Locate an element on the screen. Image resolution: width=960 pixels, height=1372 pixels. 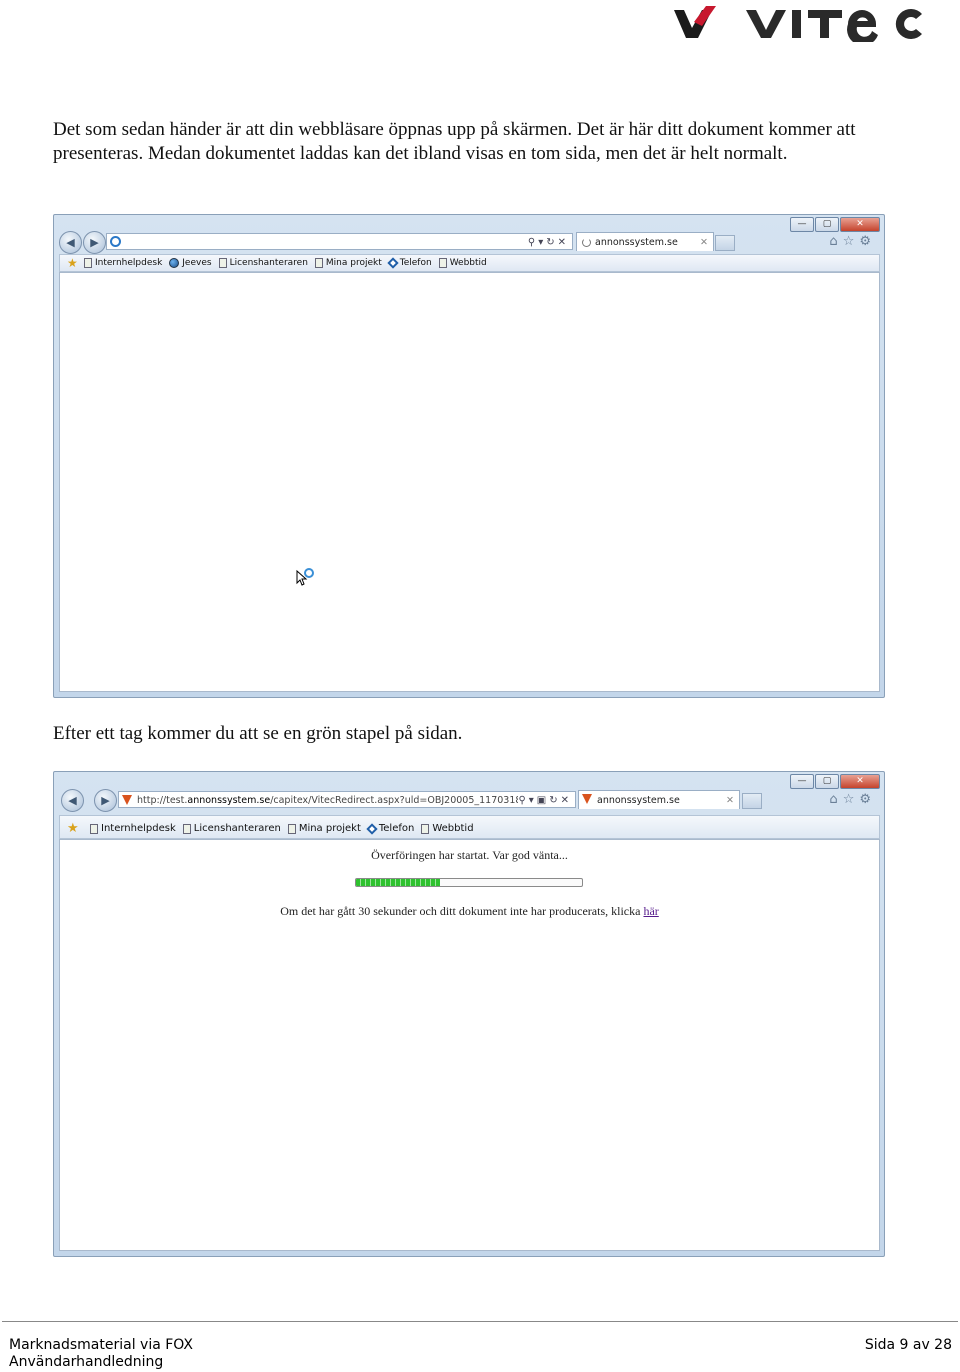
favorite-item: Jeeves is located at coordinates (190, 263).